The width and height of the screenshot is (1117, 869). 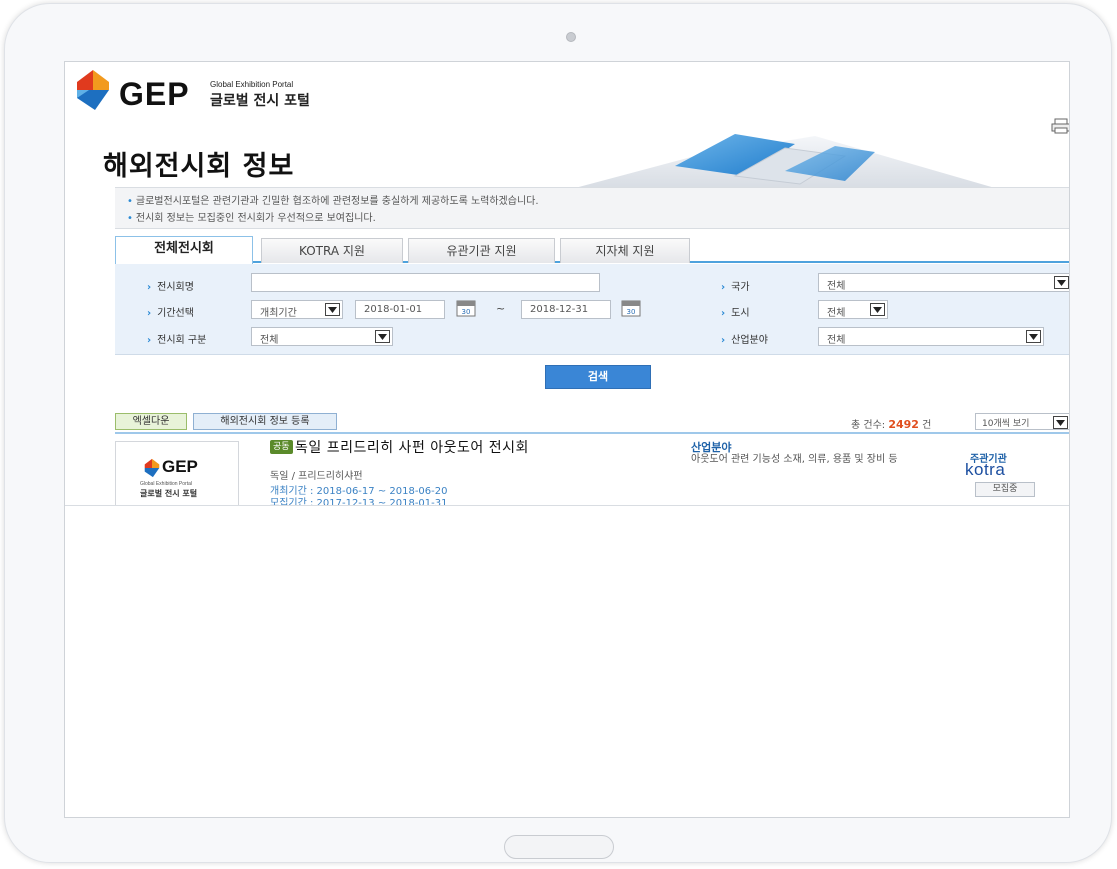 I want to click on kotra-logo: kotra, so click(x=985, y=469).